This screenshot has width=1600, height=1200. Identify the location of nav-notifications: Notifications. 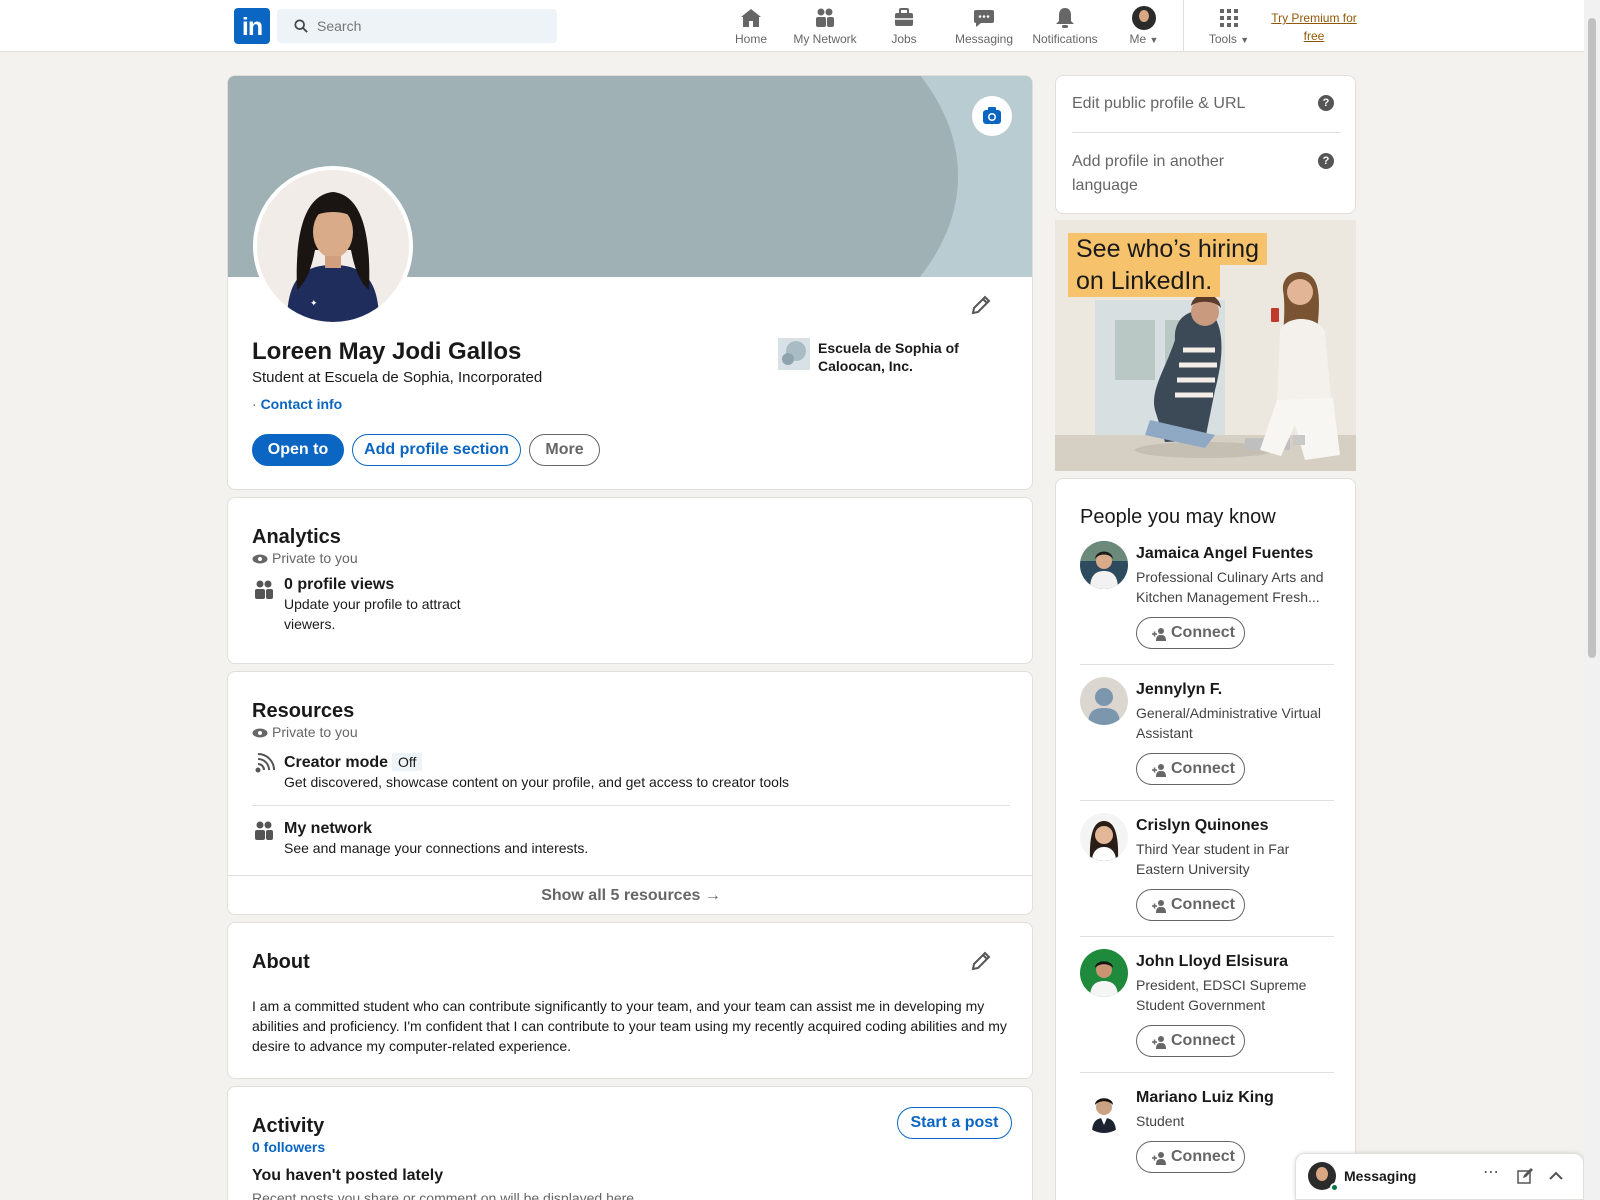
(1065, 26).